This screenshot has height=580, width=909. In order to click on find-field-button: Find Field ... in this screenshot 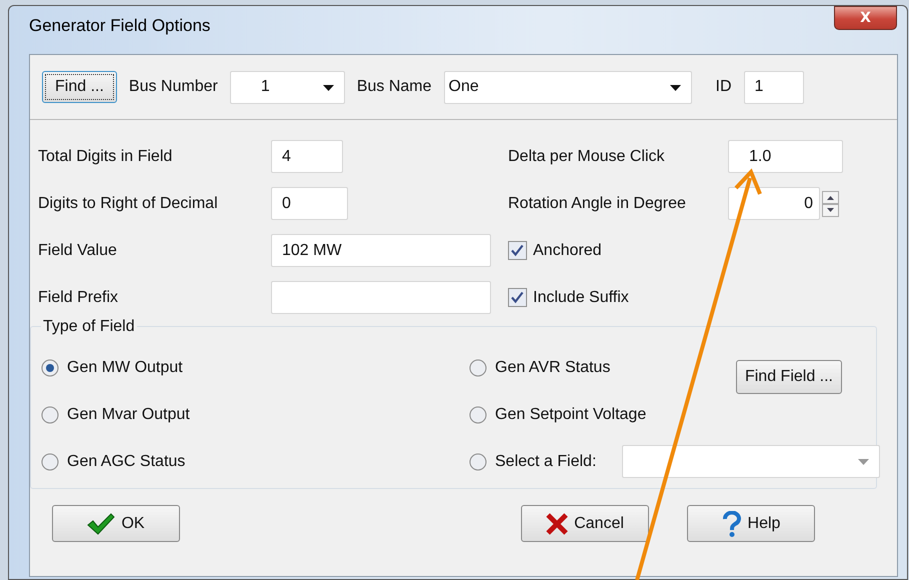, I will do `click(789, 377)`.